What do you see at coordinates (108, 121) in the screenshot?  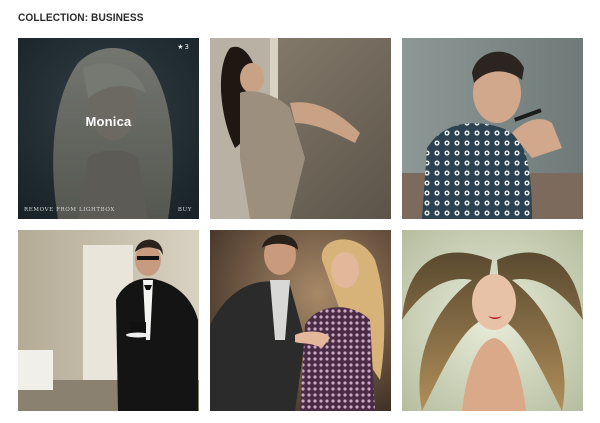 I see `model-name: Monica` at bounding box center [108, 121].